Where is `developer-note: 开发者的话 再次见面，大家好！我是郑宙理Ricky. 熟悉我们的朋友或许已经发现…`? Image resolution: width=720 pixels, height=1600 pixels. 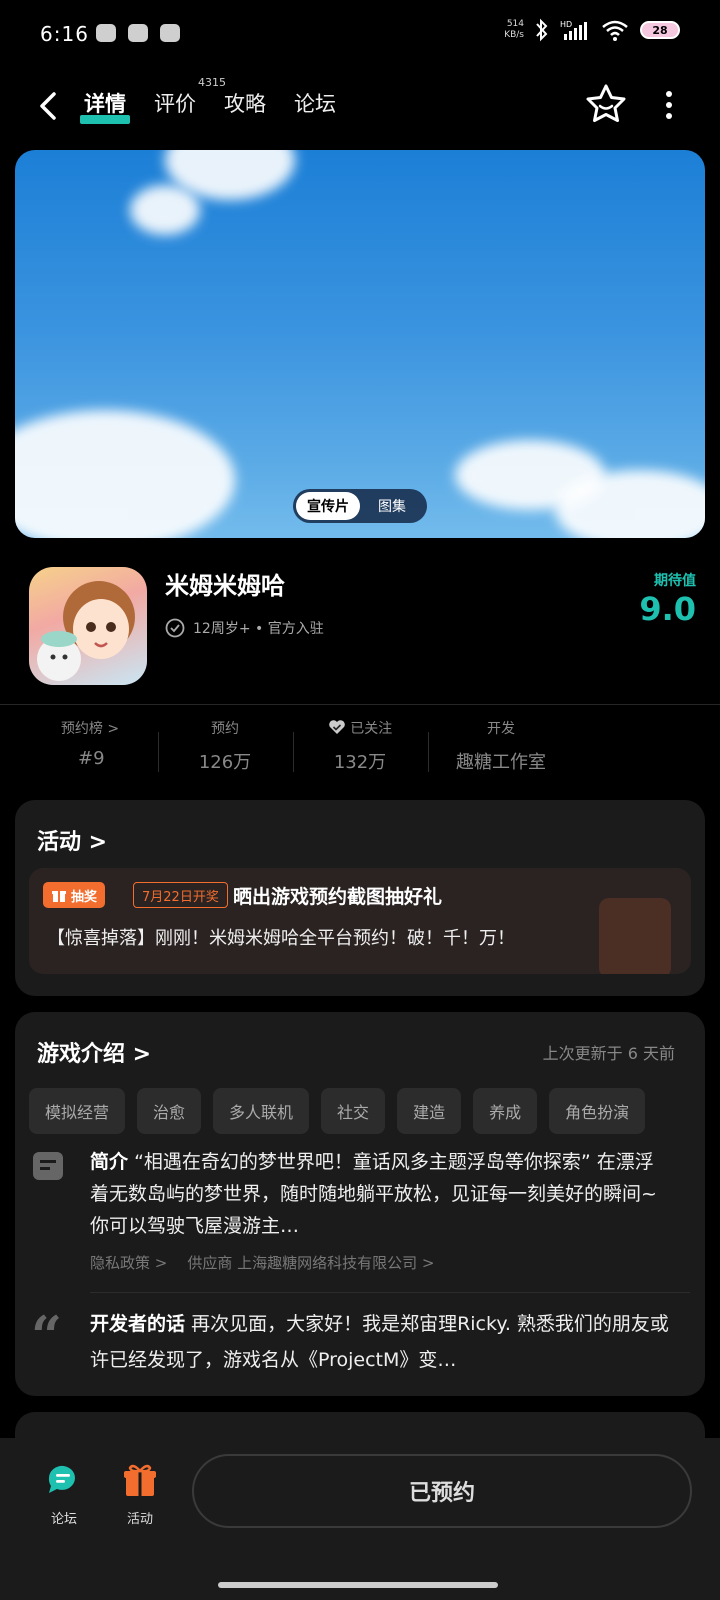 developer-note: 开发者的话 再次见面，大家好！我是郑宙理Ricky. 熟悉我们的朋友或许已经发现… is located at coordinates (380, 1342).